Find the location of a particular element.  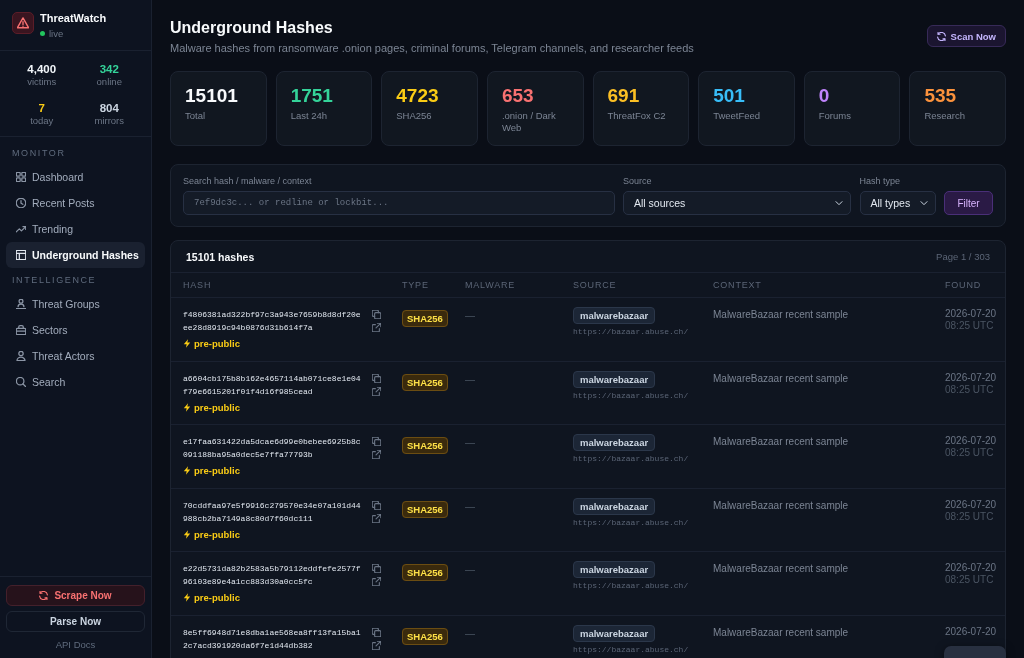

nav-item: Threat Actors is located at coordinates (75, 356).